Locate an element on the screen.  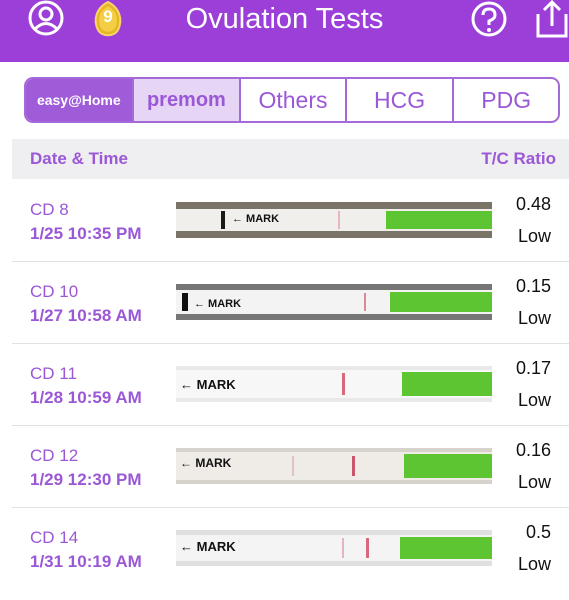
tab-easy-home: easy@Home is located at coordinates (80, 100).